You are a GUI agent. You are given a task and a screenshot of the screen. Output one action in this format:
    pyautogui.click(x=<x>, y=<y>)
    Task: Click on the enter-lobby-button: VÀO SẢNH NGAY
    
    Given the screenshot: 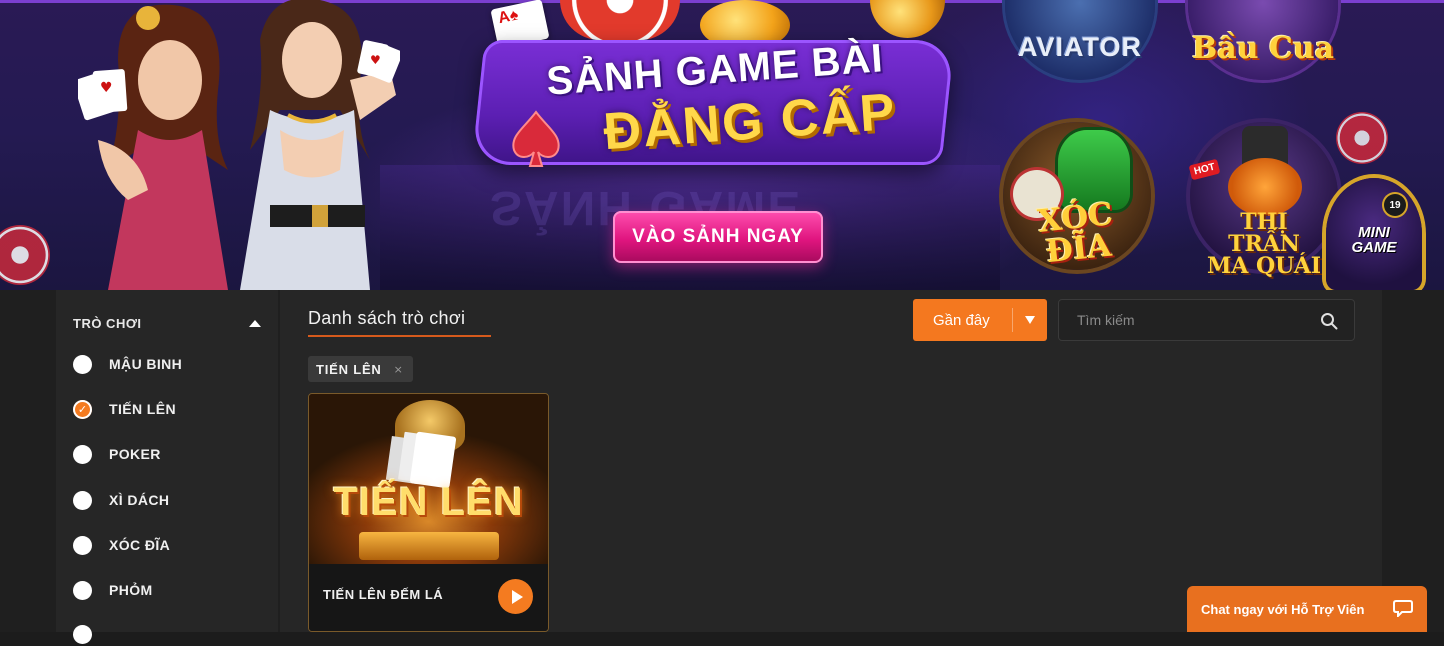 What is the action you would take?
    pyautogui.click(x=718, y=237)
    